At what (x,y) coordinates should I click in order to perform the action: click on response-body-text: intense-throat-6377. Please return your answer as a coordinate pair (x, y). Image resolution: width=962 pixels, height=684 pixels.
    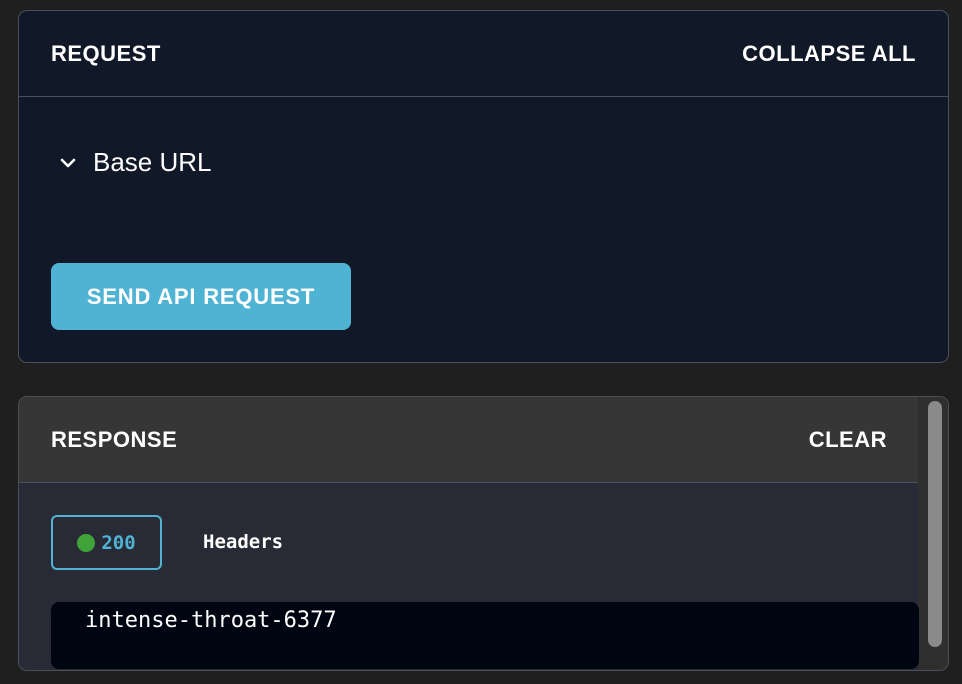
    Looking at the image, I should click on (211, 620).